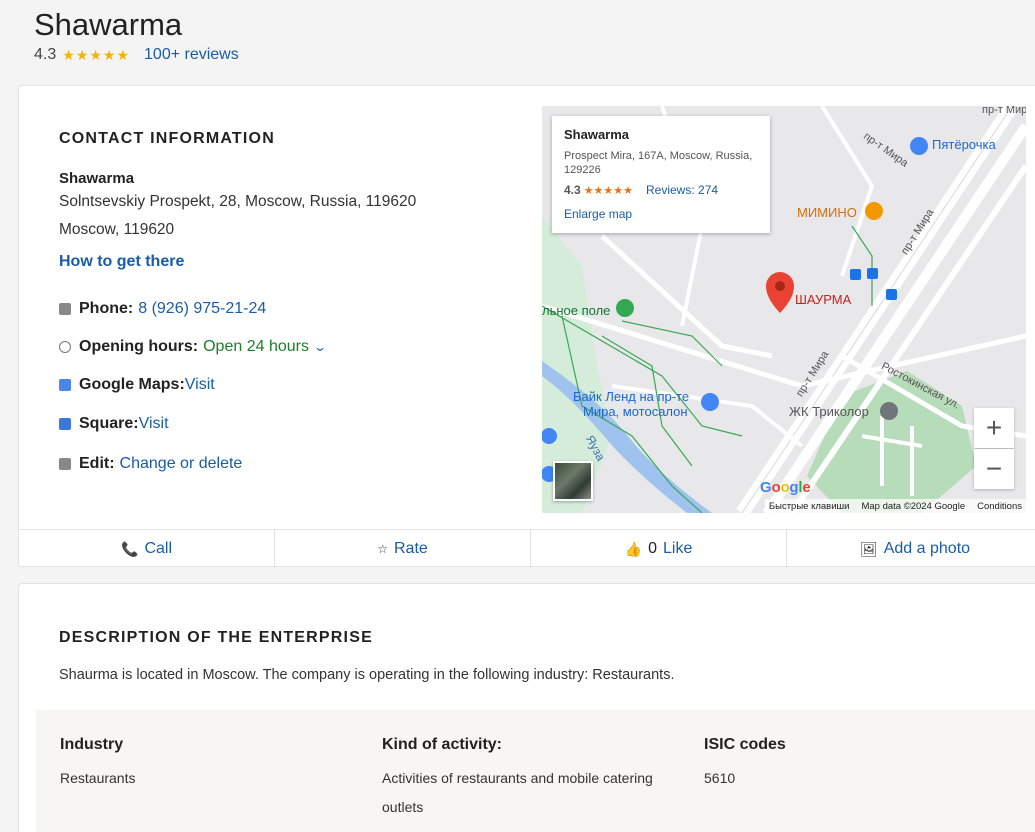 The width and height of the screenshot is (1035, 832). I want to click on add-photo-label: Add a photo, so click(927, 548).